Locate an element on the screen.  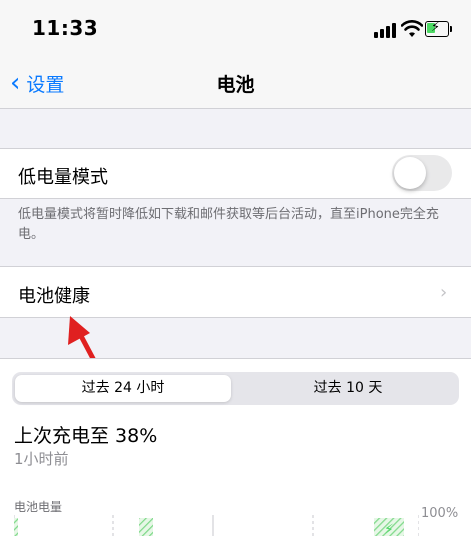
chart-title: 电池电量 is located at coordinates (38, 507).